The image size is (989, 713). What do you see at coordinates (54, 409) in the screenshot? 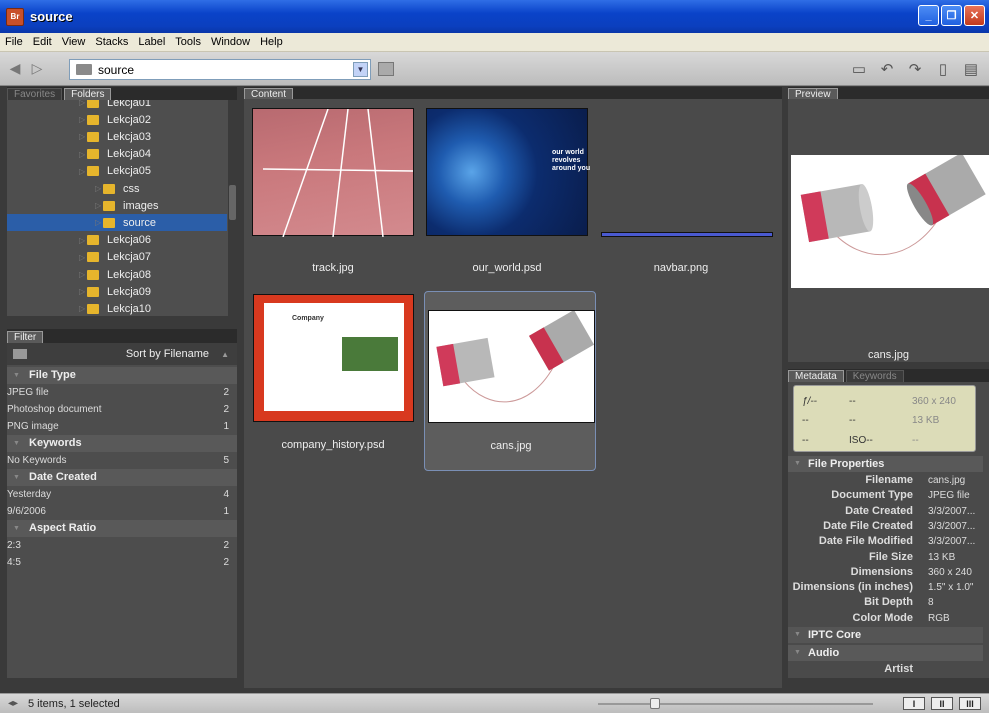
I see `filter-item-label: Photoshop document` at bounding box center [54, 409].